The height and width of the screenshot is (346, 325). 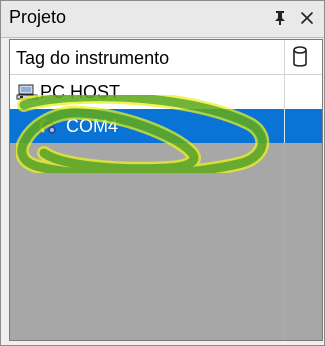 I want to click on pin-icon, so click(x=280, y=18).